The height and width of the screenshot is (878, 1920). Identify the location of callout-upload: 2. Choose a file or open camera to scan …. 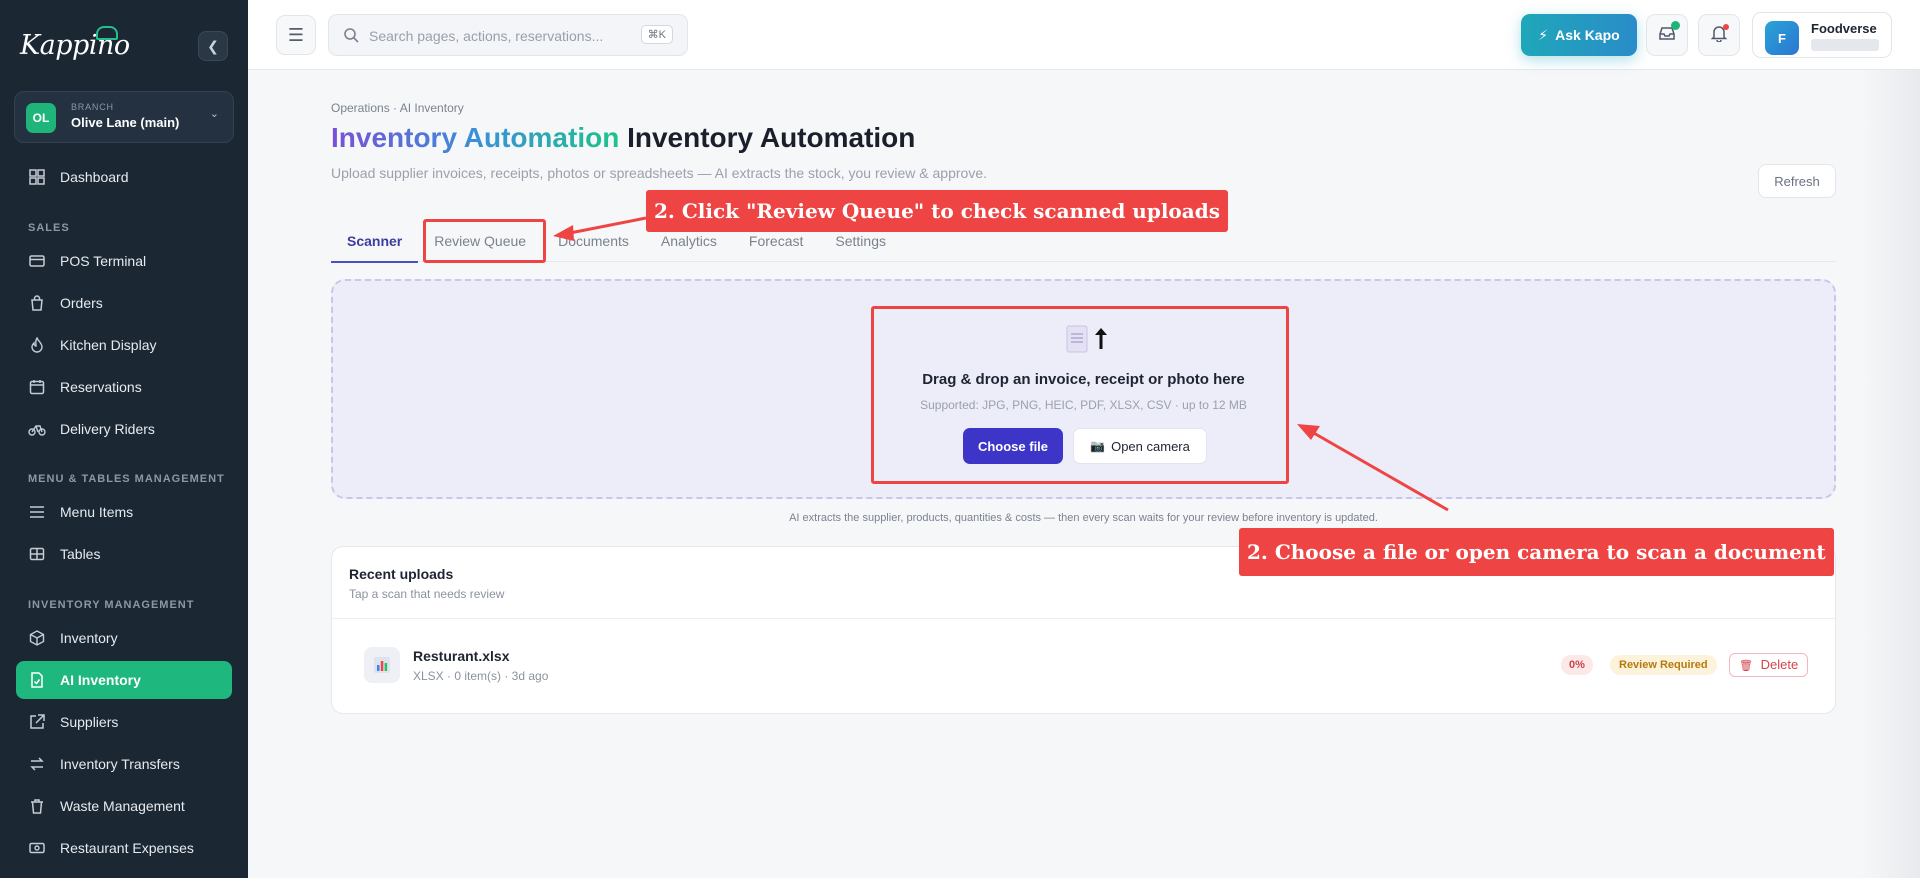
(1536, 552).